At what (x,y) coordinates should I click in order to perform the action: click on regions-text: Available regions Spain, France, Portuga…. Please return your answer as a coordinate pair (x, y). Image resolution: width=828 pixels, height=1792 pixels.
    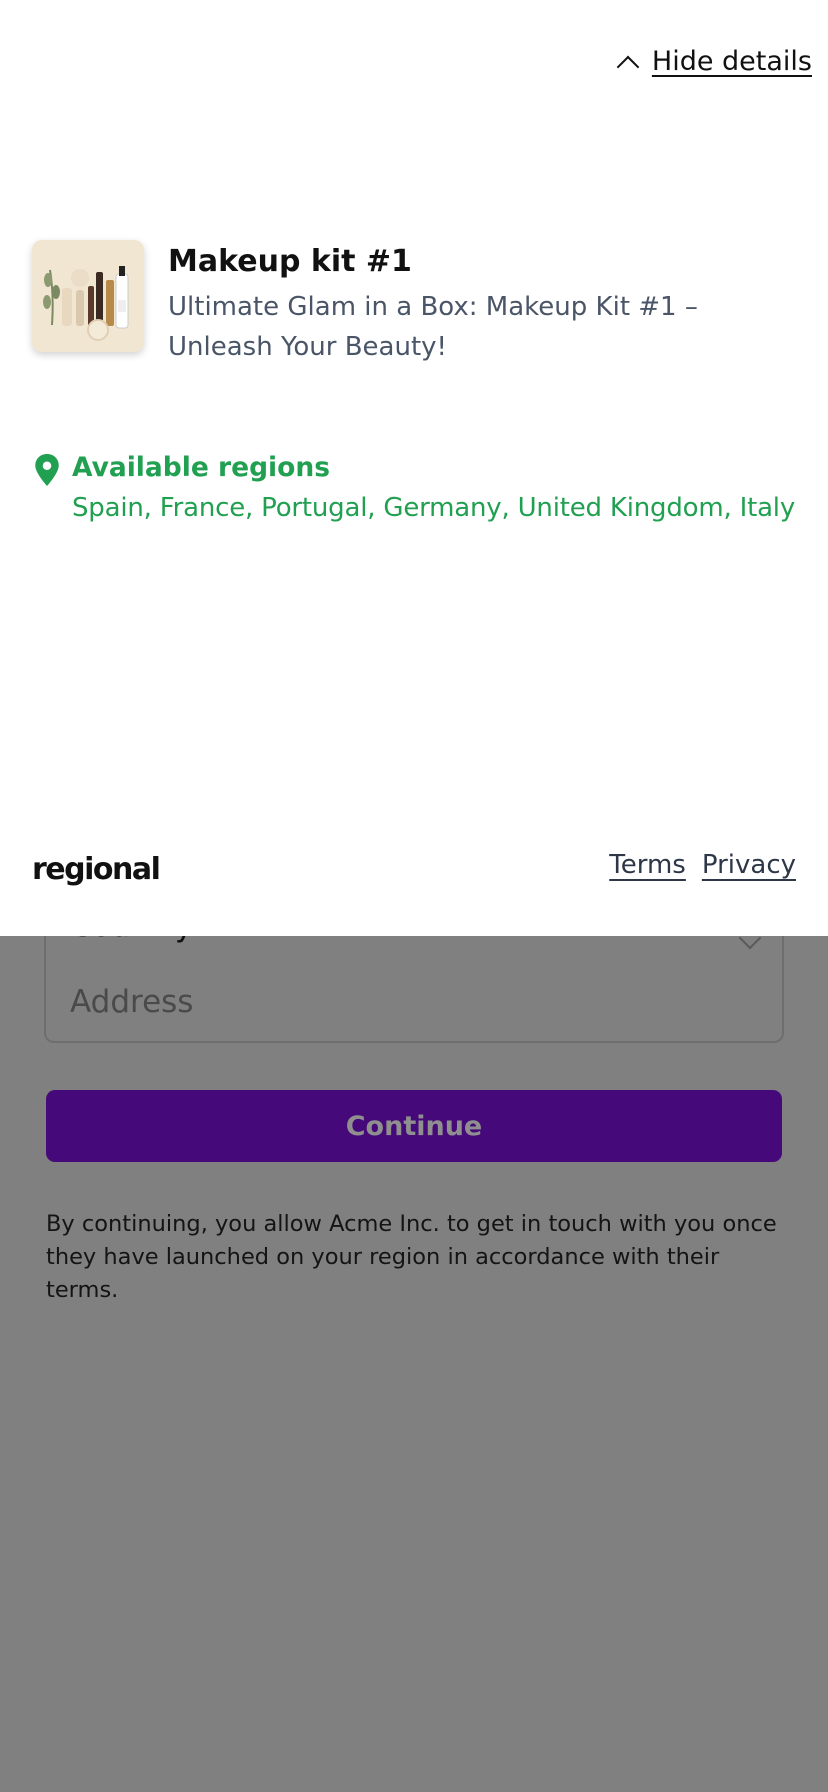
    Looking at the image, I should click on (433, 487).